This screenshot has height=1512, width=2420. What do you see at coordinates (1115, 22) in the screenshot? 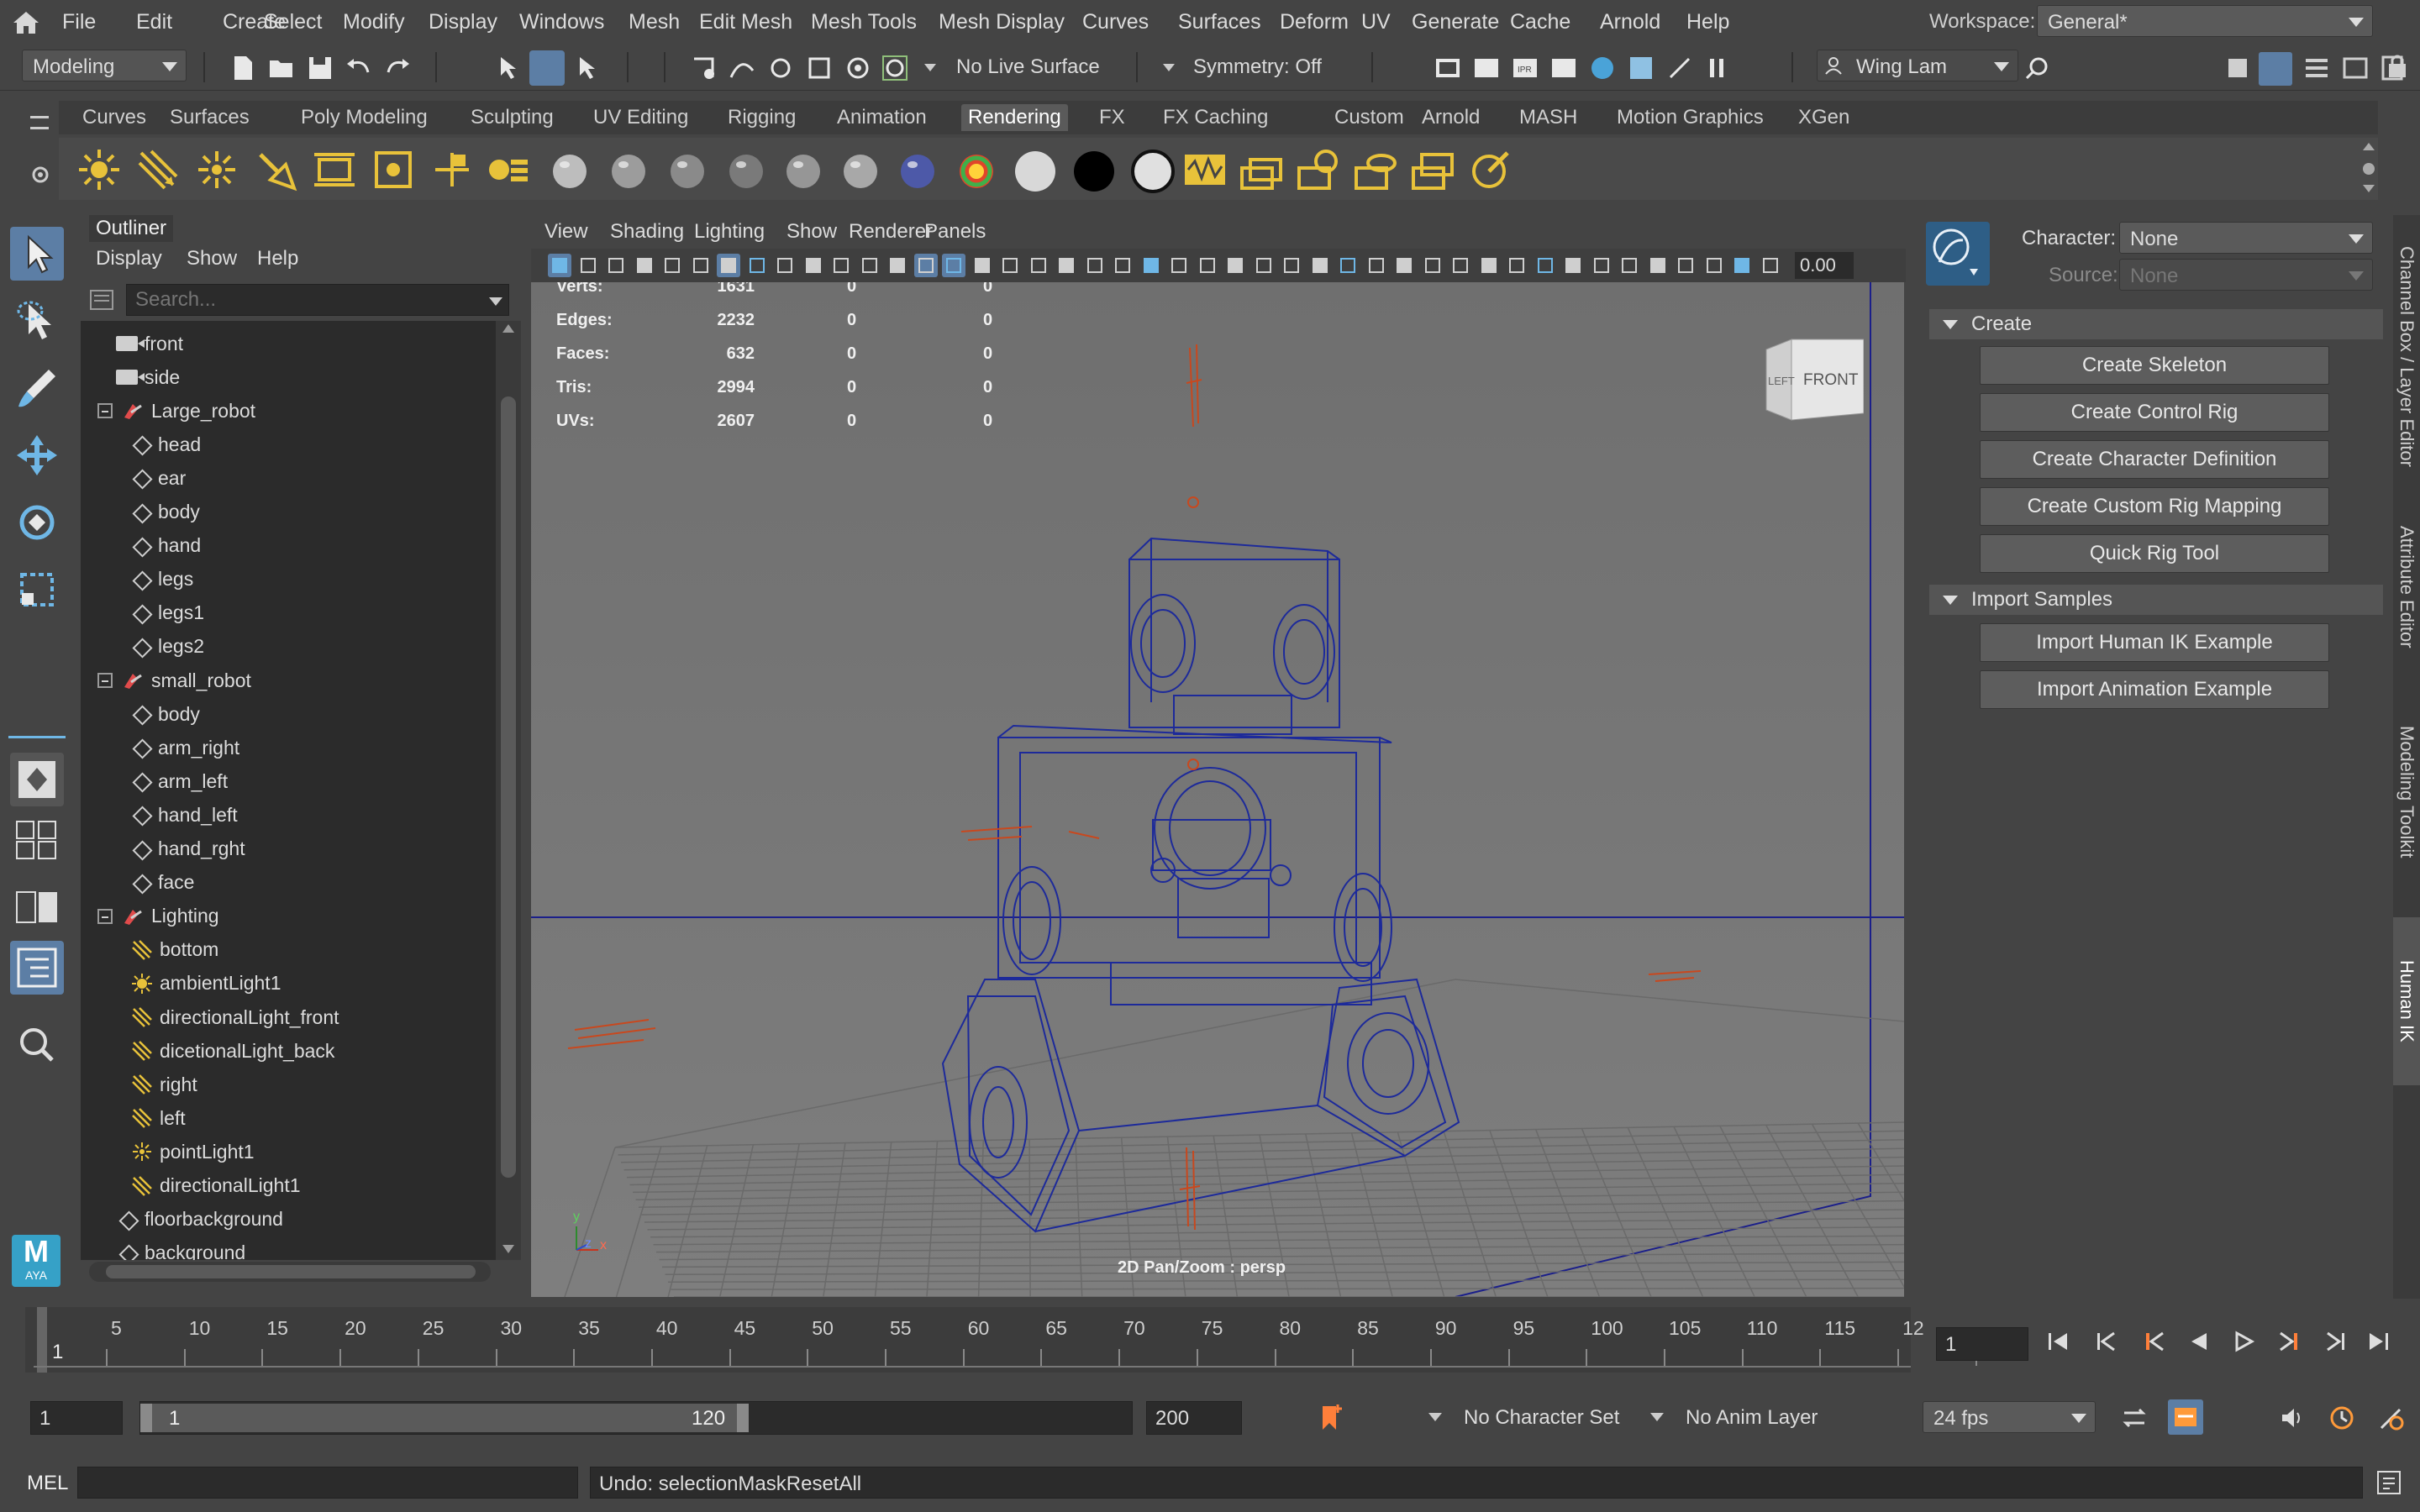
I see `menu-curves: Curves` at bounding box center [1115, 22].